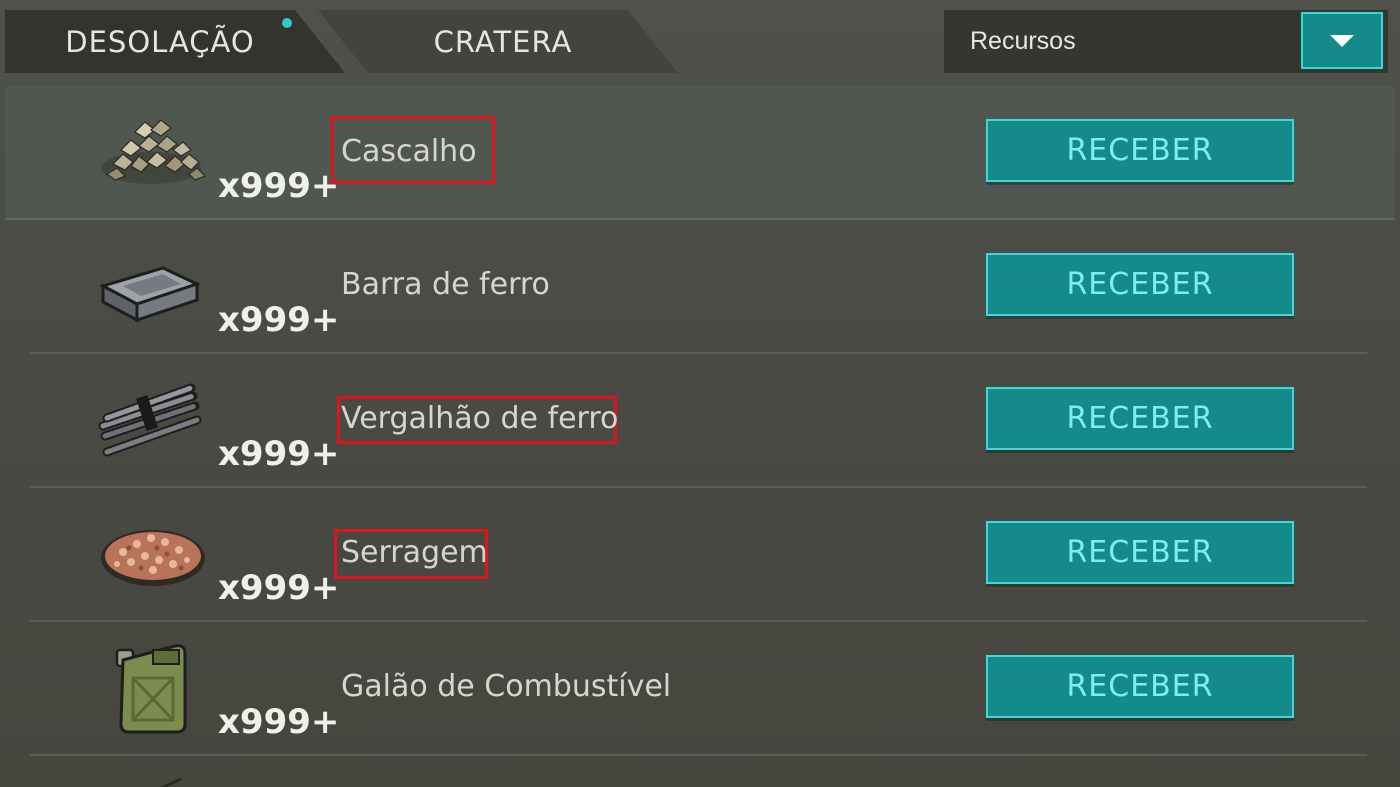  Describe the element at coordinates (414, 552) in the screenshot. I see `item-name: Serragem` at that location.